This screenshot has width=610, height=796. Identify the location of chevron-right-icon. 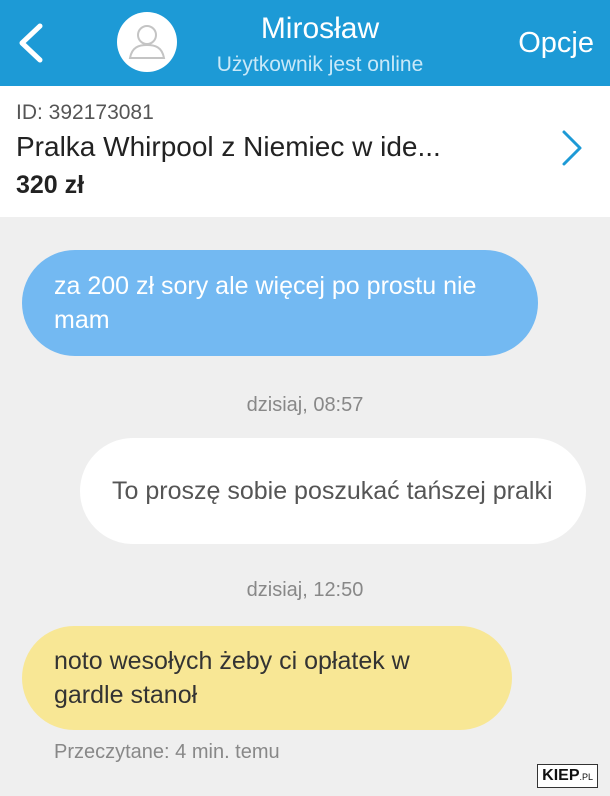
(572, 148).